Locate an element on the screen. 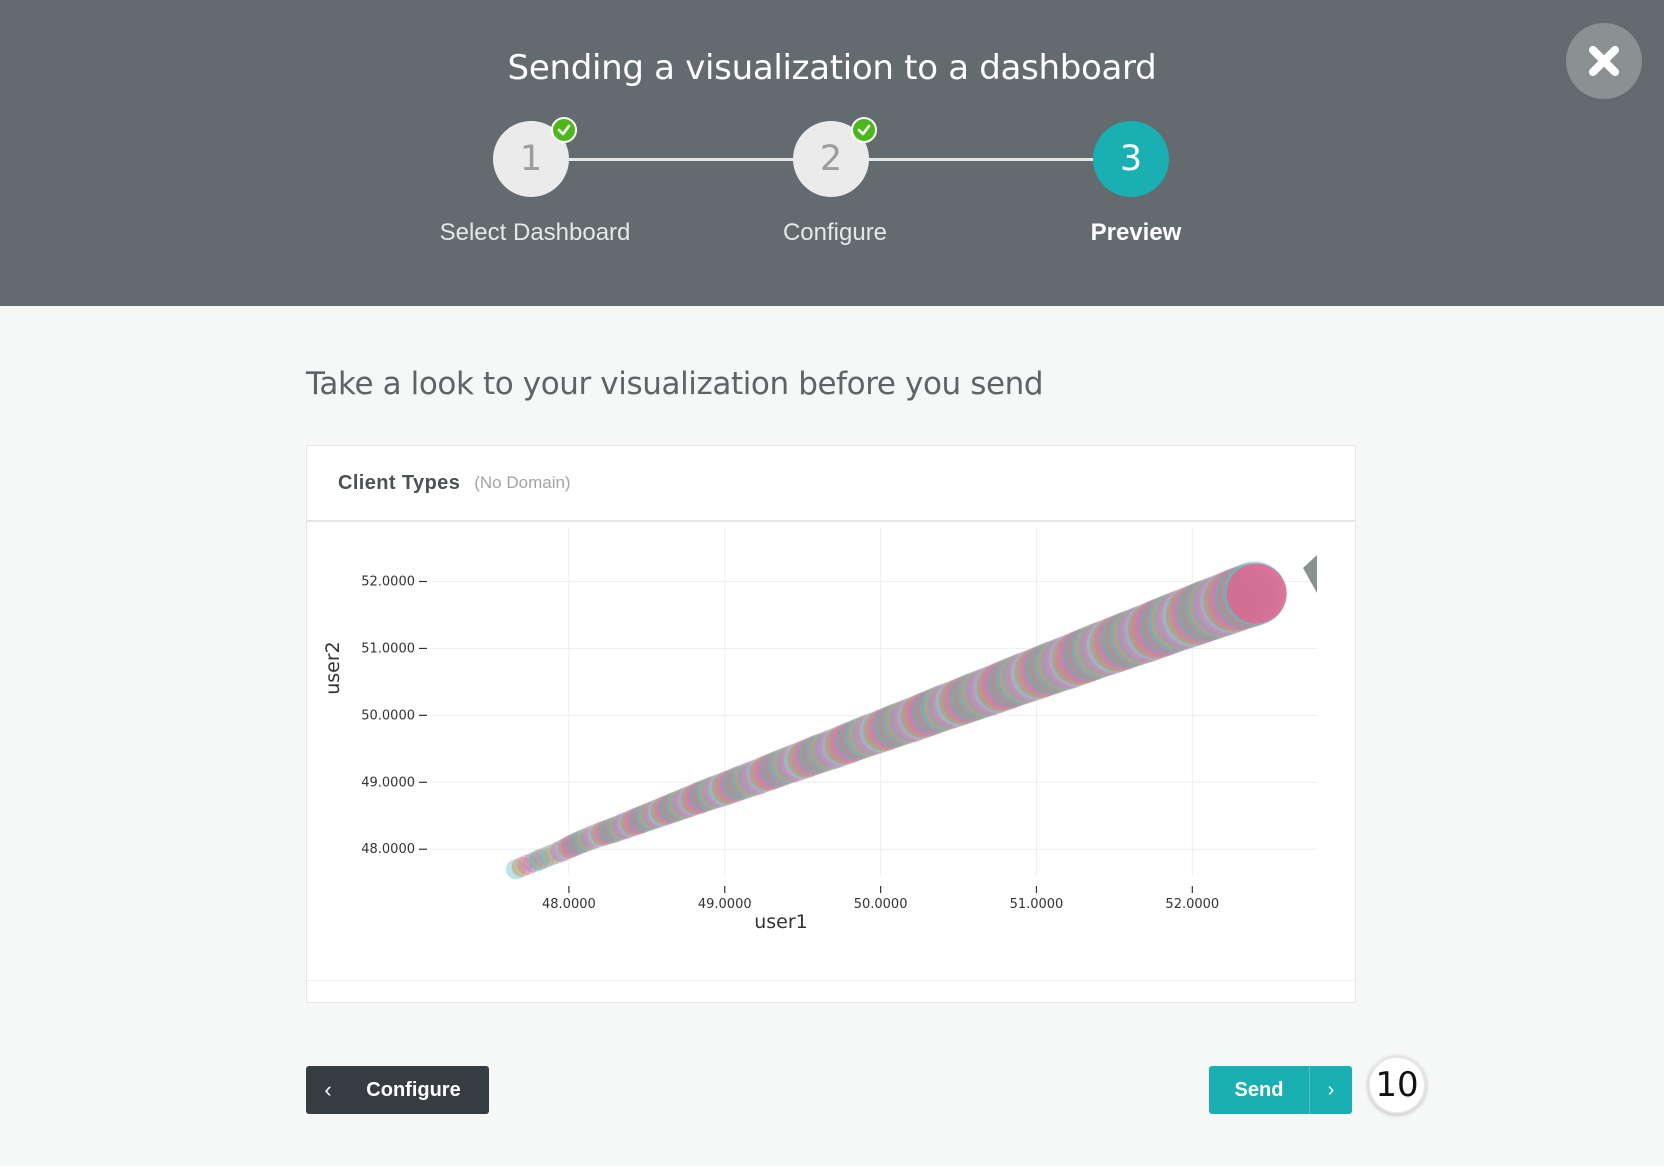 The width and height of the screenshot is (1664, 1166). tutorial-step-badge: 10 is located at coordinates (1397, 1085).